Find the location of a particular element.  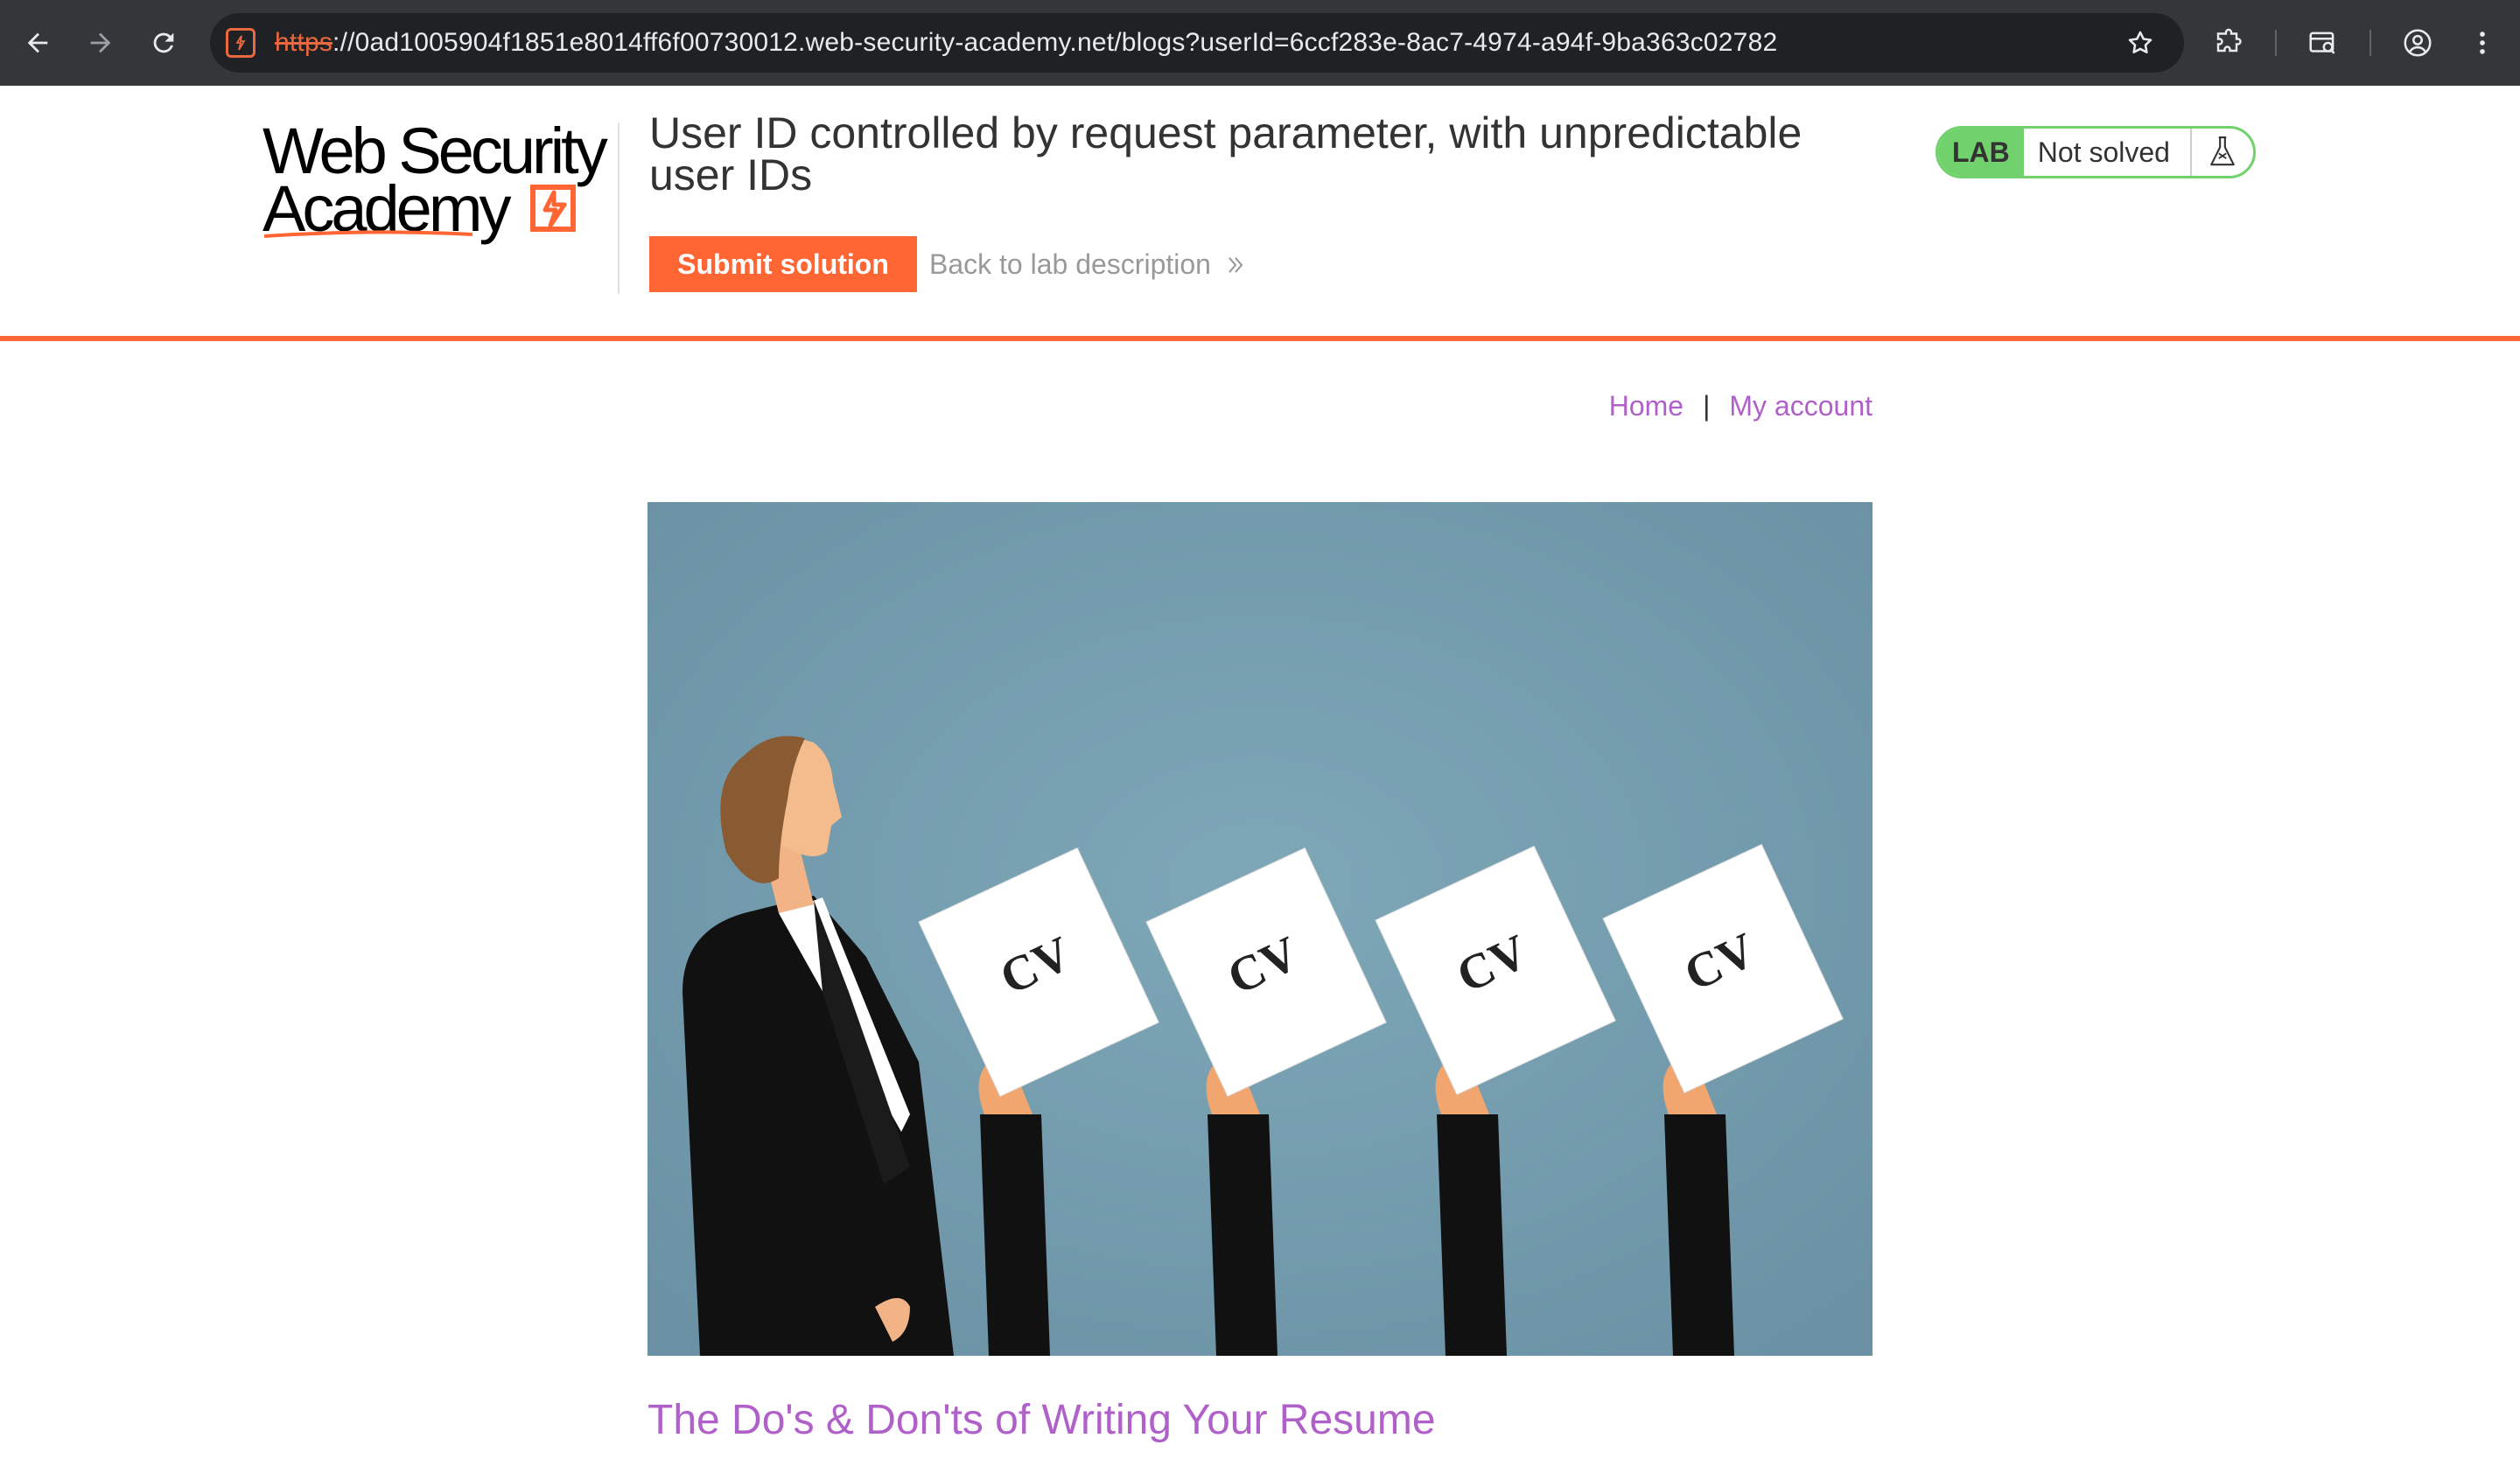

profile-icon is located at coordinates (2418, 43).